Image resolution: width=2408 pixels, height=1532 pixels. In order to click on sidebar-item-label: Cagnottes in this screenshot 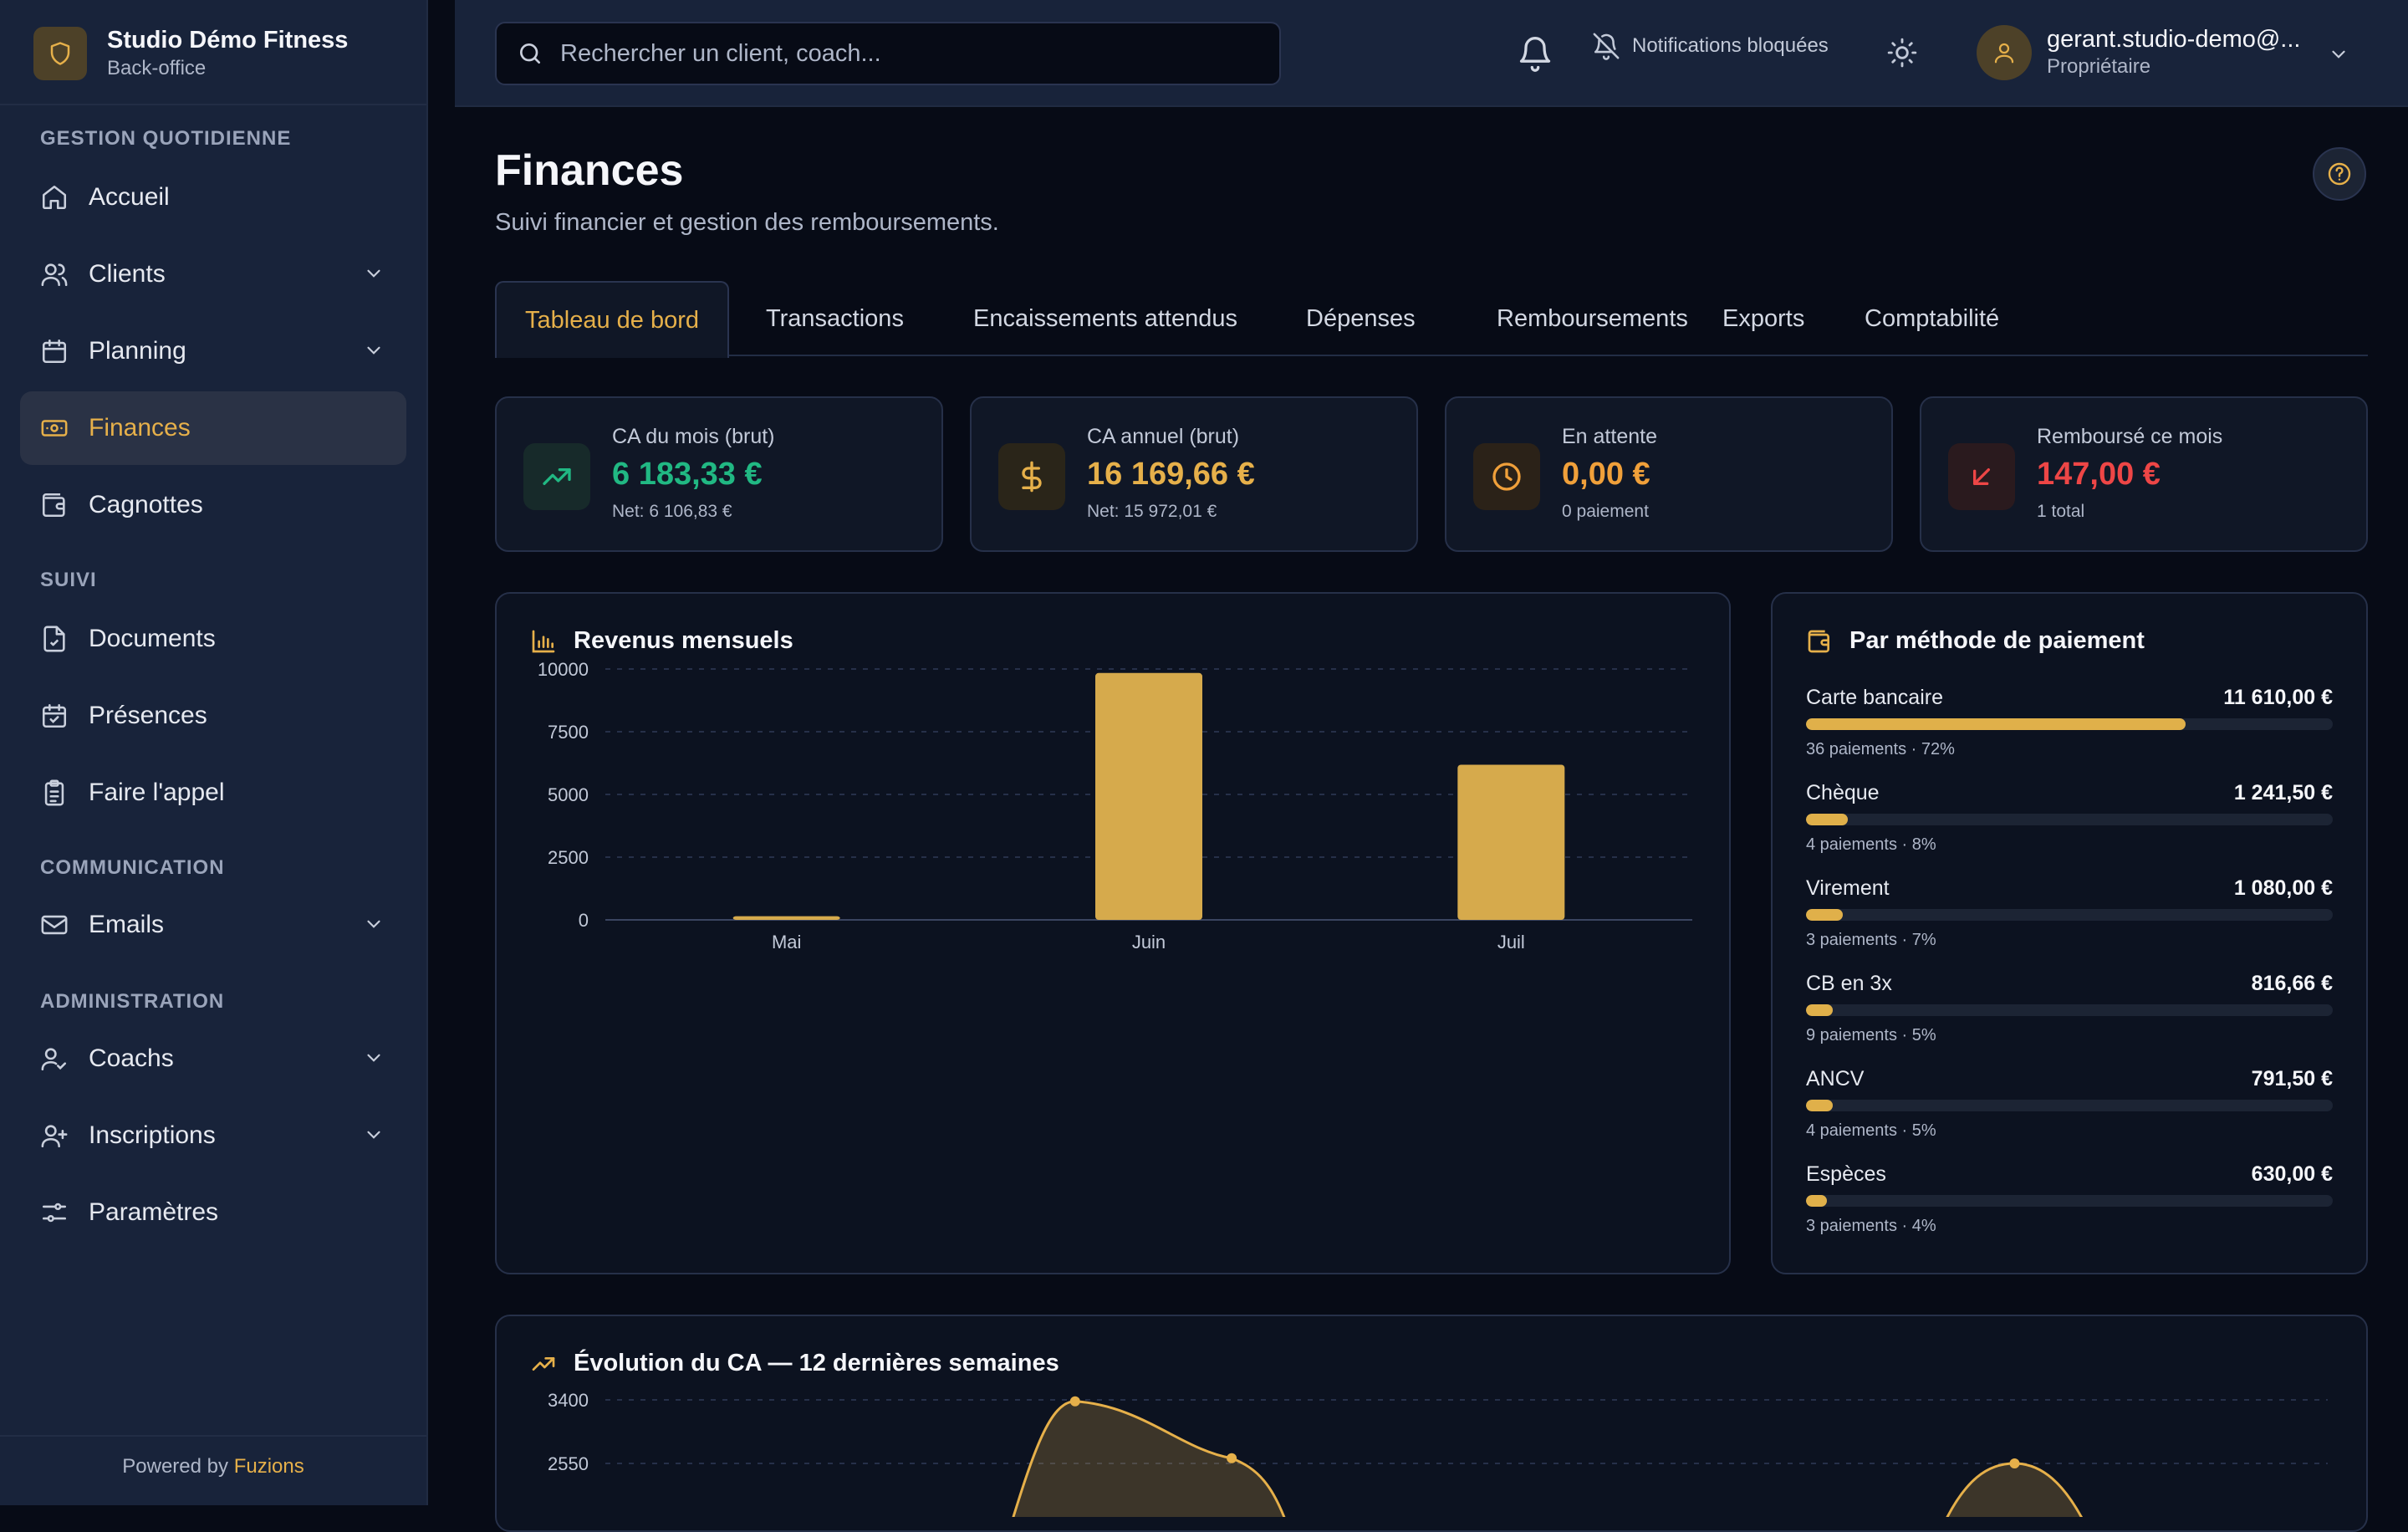, I will do `click(146, 504)`.